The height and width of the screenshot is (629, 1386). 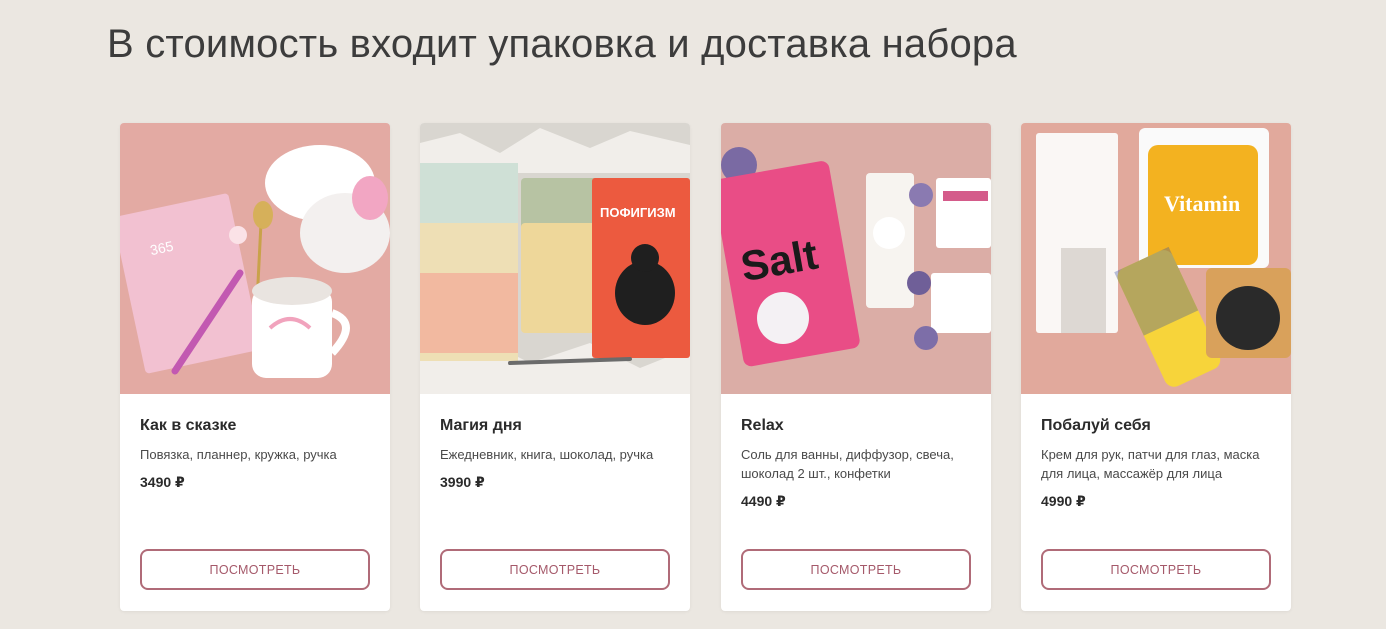 What do you see at coordinates (547, 454) in the screenshot?
I see `card-description: Ежедневник, книга, шоколад, ручка` at bounding box center [547, 454].